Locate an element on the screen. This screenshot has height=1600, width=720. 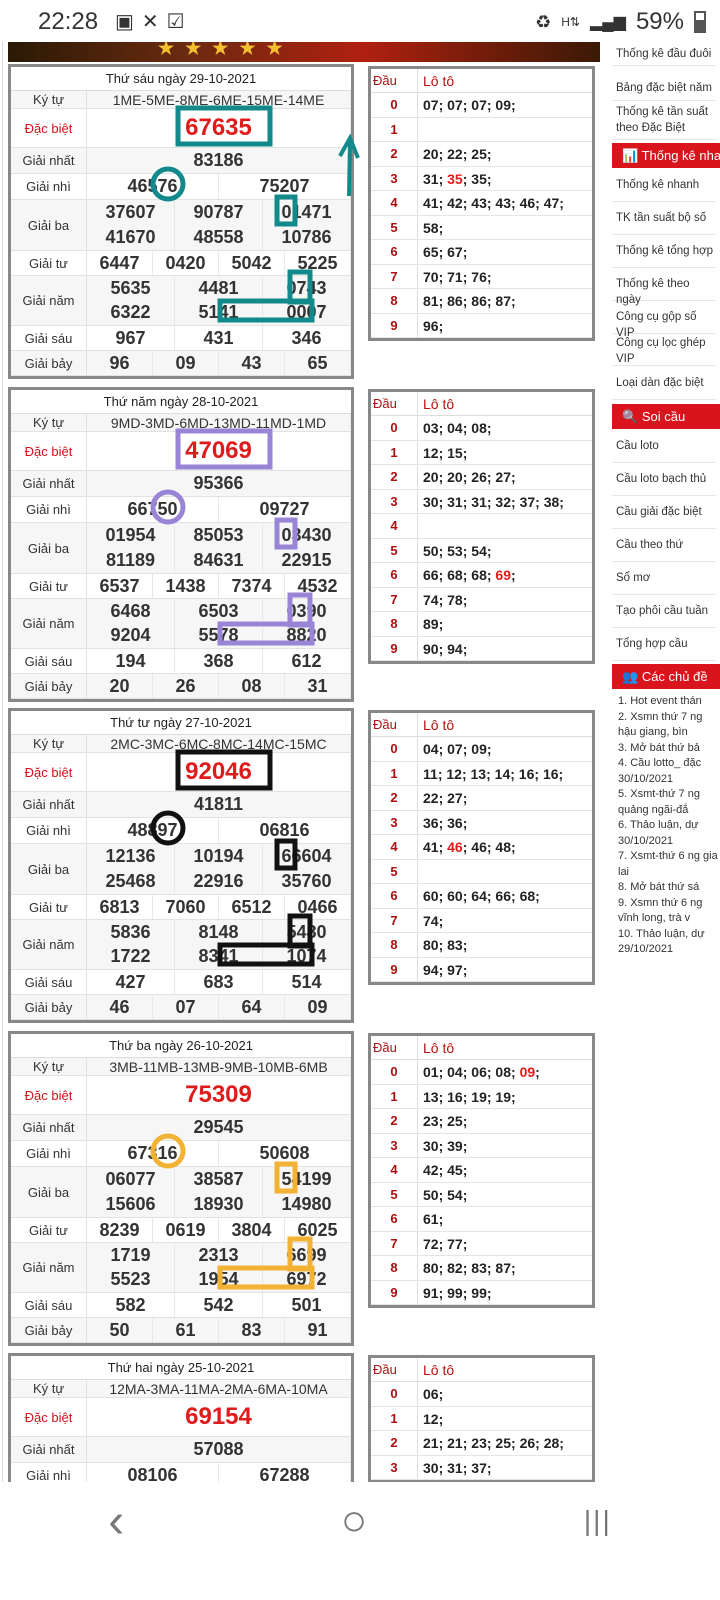
topic-link: 9. Xsmn thứ 6 ng vĩnh long, trà v is located at coordinates (668, 911).